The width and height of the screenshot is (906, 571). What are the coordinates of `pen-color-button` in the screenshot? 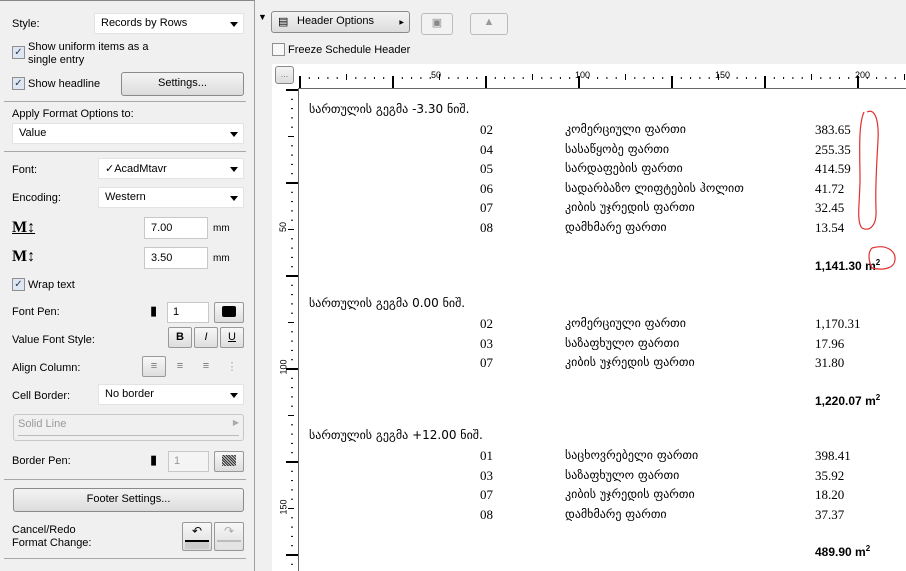 It's located at (229, 312).